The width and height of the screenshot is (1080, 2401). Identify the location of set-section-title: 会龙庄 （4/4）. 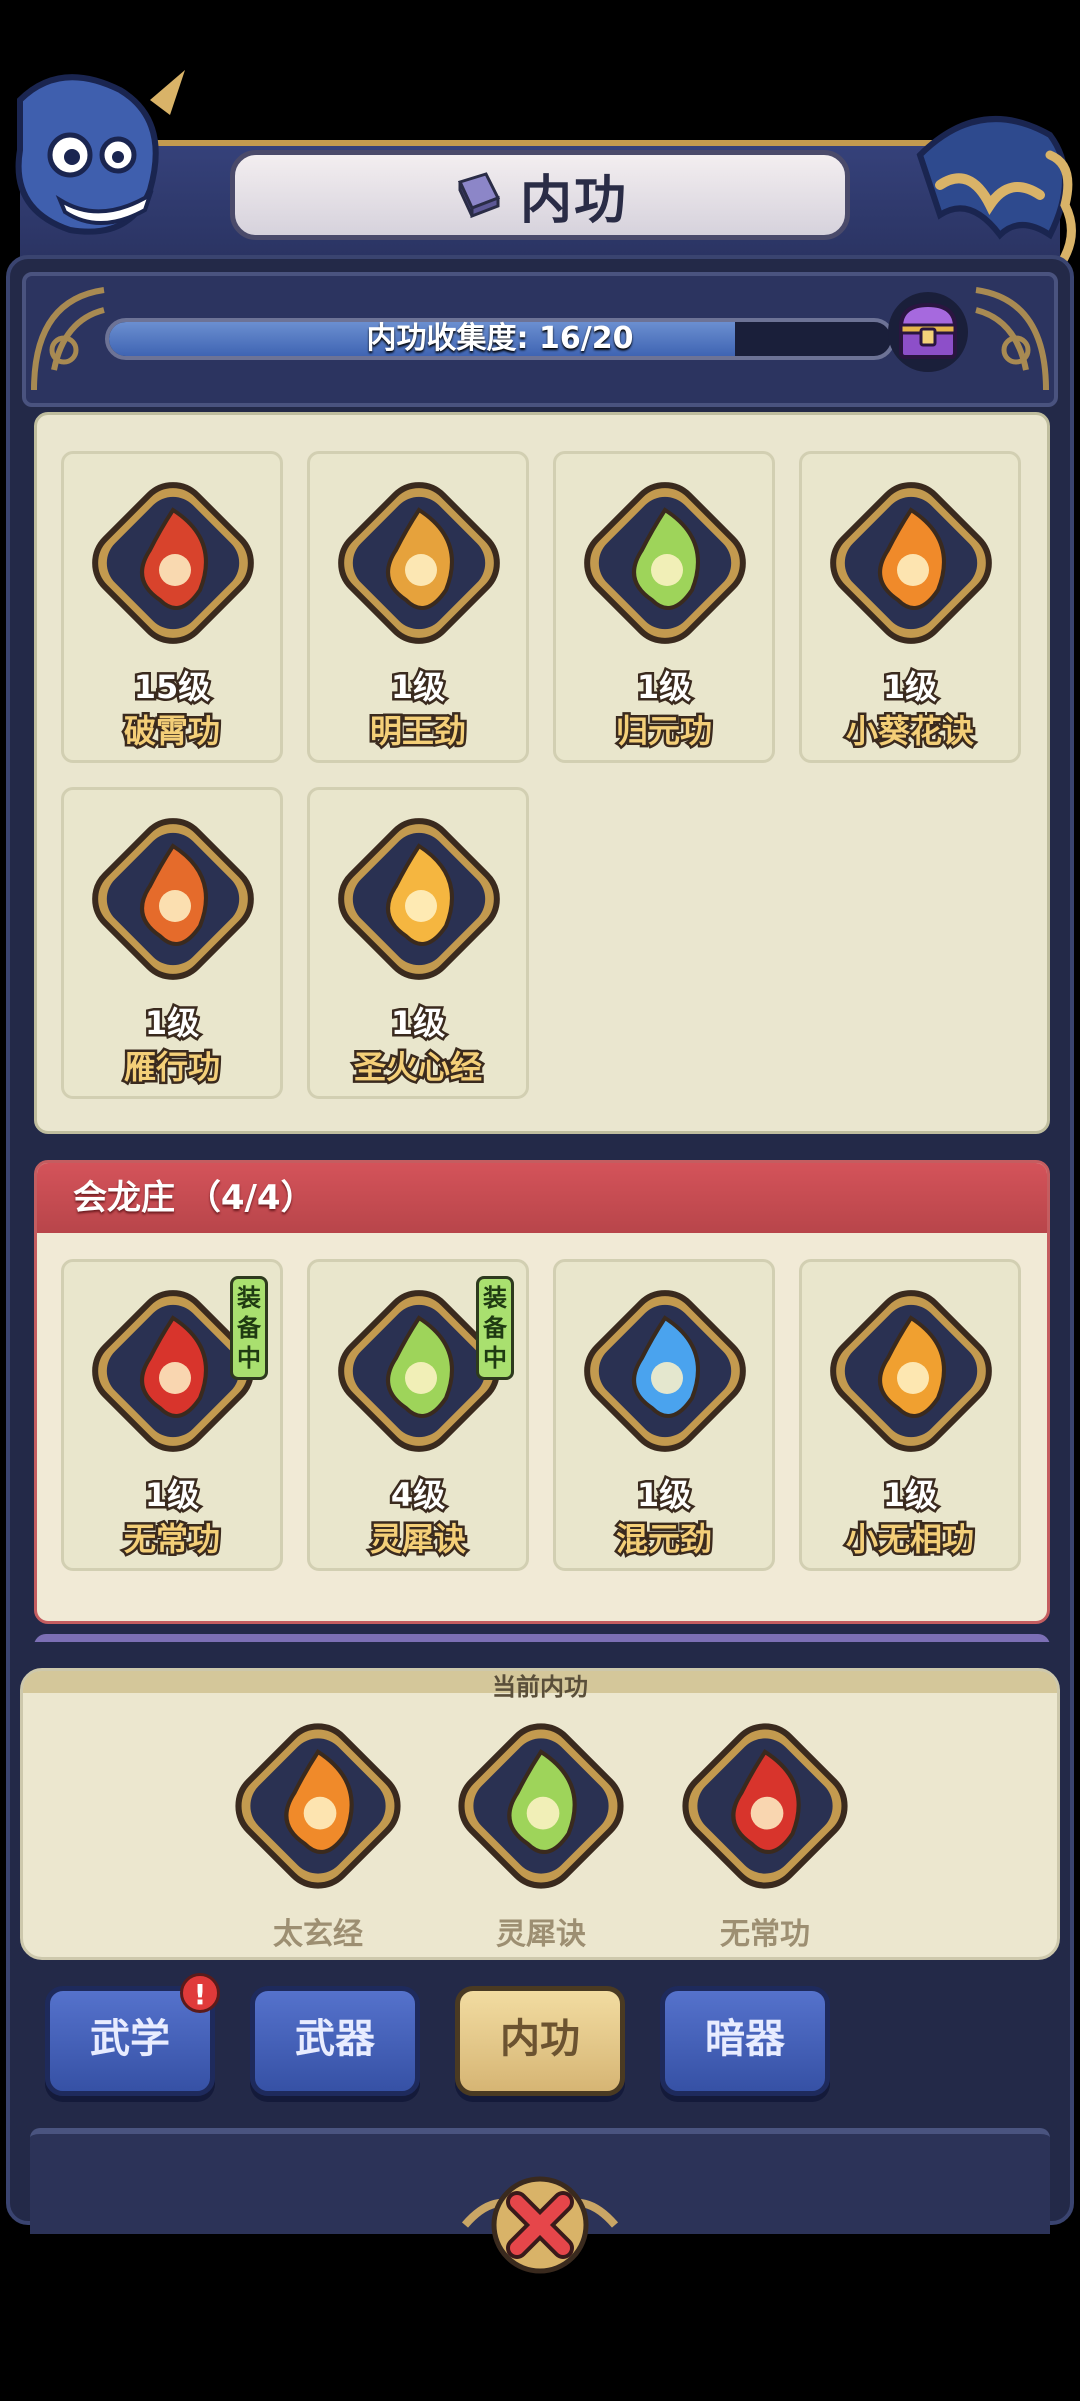
(542, 1198).